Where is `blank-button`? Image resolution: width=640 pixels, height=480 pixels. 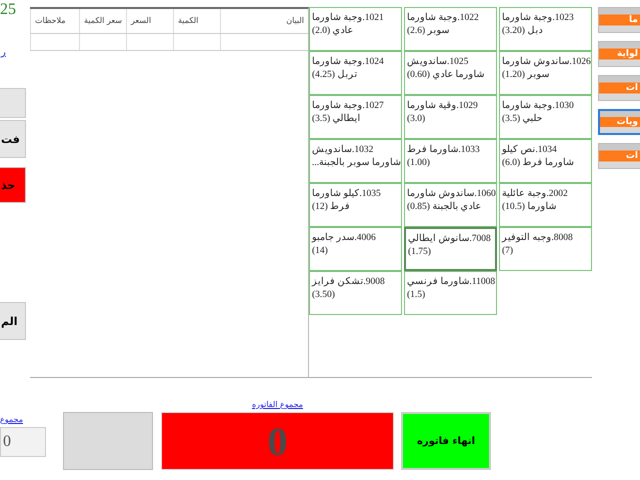 blank-button is located at coordinates (108, 441).